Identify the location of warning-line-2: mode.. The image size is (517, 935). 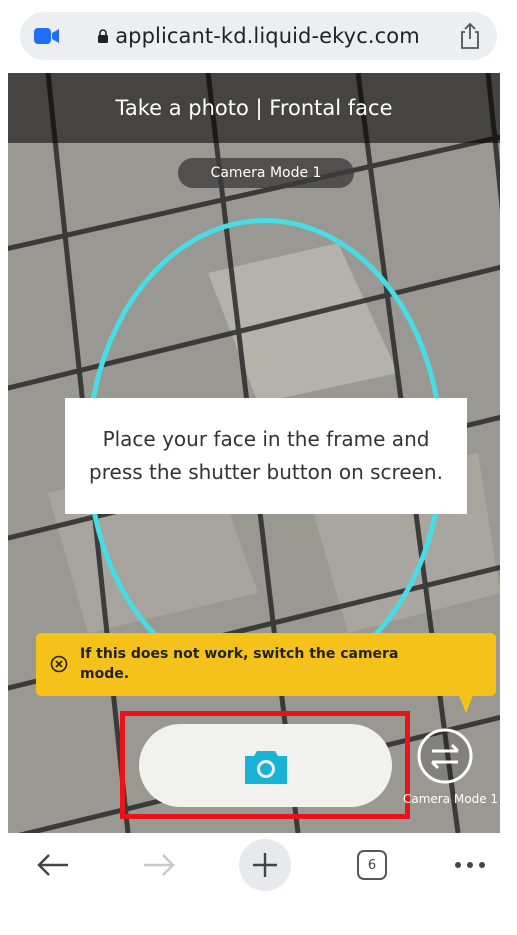
(105, 674).